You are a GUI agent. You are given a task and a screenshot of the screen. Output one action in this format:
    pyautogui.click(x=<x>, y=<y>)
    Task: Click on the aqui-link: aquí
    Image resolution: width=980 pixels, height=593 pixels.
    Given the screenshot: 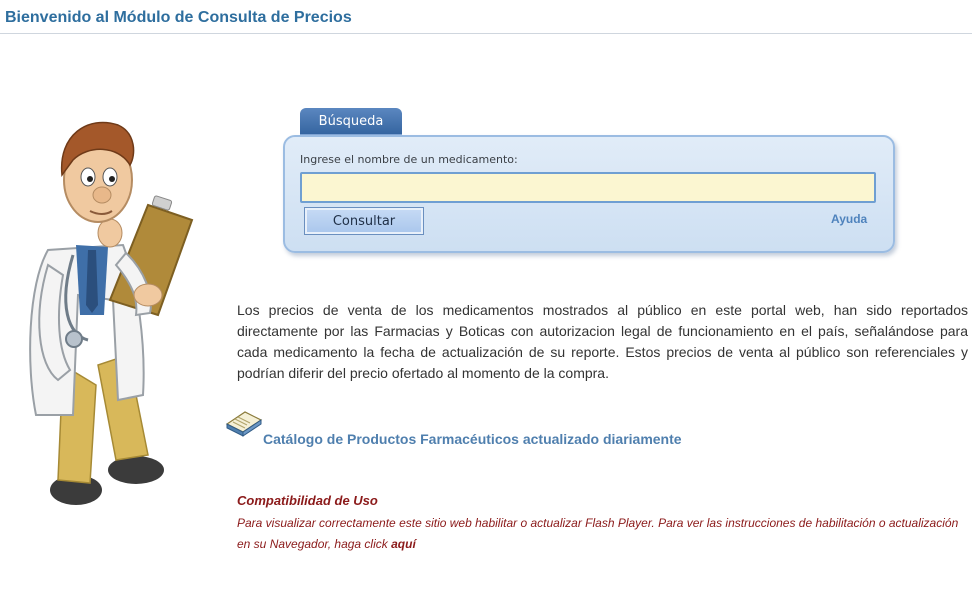 What is the action you would take?
    pyautogui.click(x=403, y=544)
    